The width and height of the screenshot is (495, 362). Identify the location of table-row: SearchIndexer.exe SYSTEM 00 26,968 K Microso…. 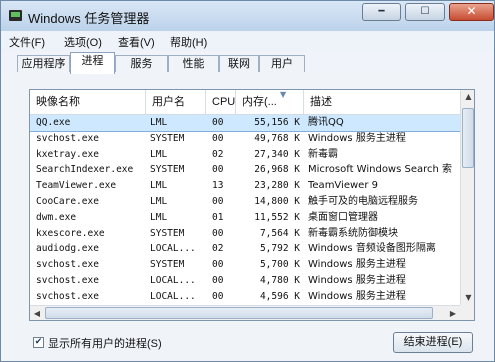
(245, 170).